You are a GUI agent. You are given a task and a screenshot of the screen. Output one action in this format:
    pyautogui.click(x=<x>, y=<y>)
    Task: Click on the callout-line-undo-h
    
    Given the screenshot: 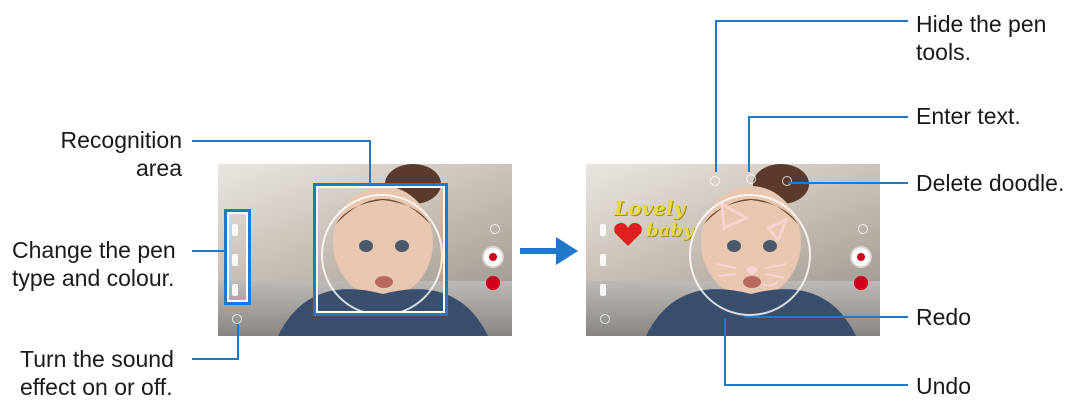 What is the action you would take?
    pyautogui.click(x=816, y=385)
    